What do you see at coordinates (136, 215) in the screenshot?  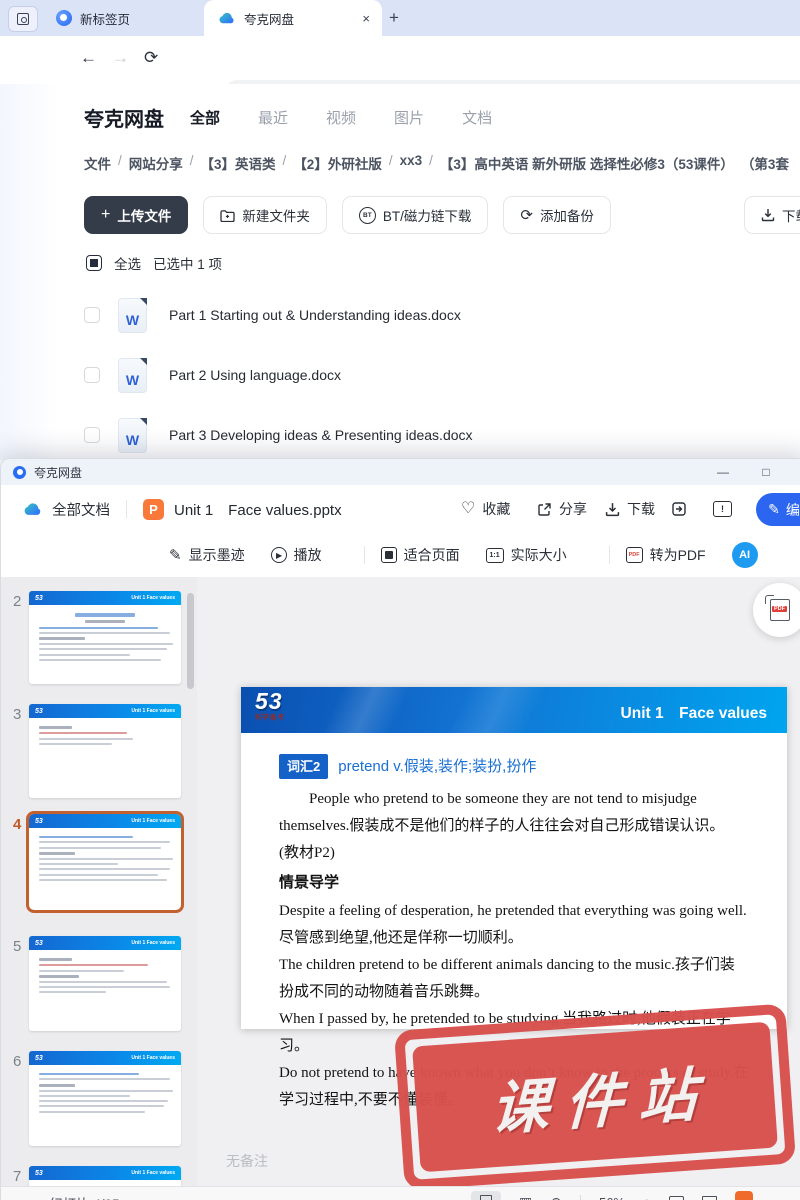 I see `upload-button: + 上传文件` at bounding box center [136, 215].